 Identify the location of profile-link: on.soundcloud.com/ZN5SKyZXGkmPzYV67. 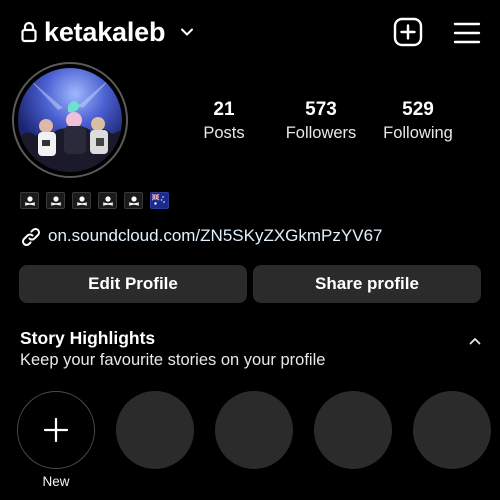
(215, 236).